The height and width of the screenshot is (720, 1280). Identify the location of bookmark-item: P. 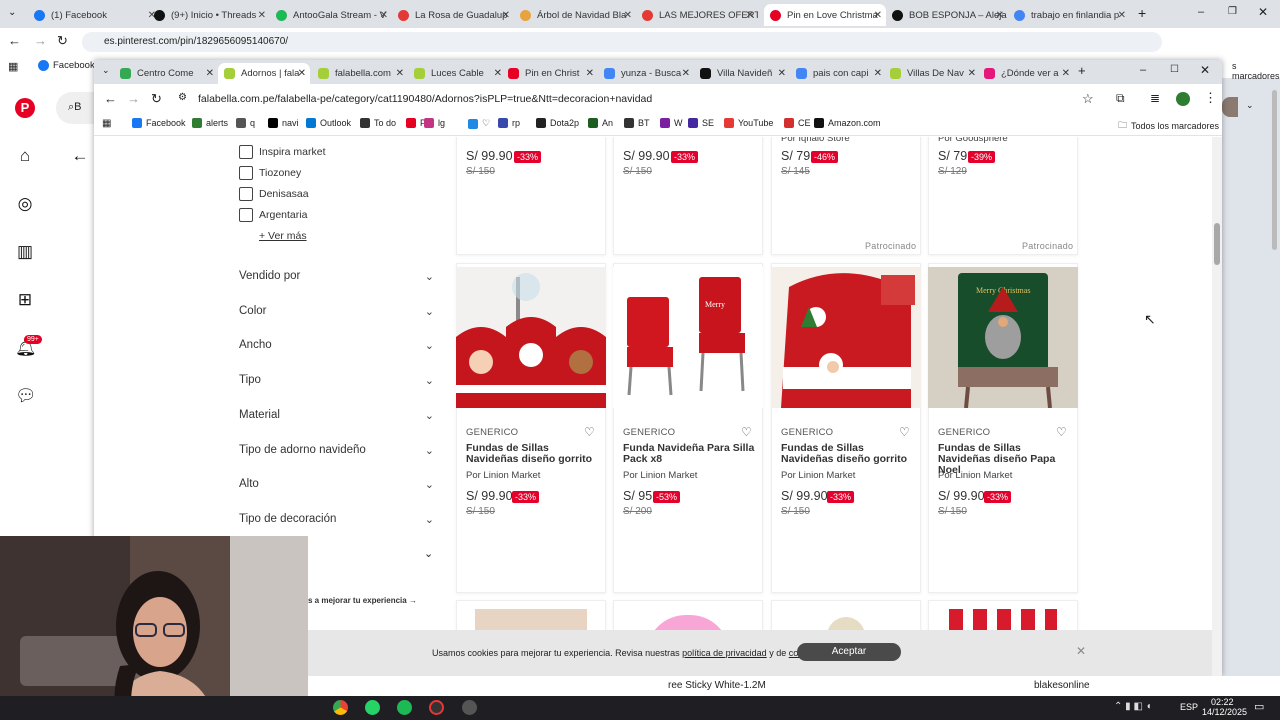
(416, 123).